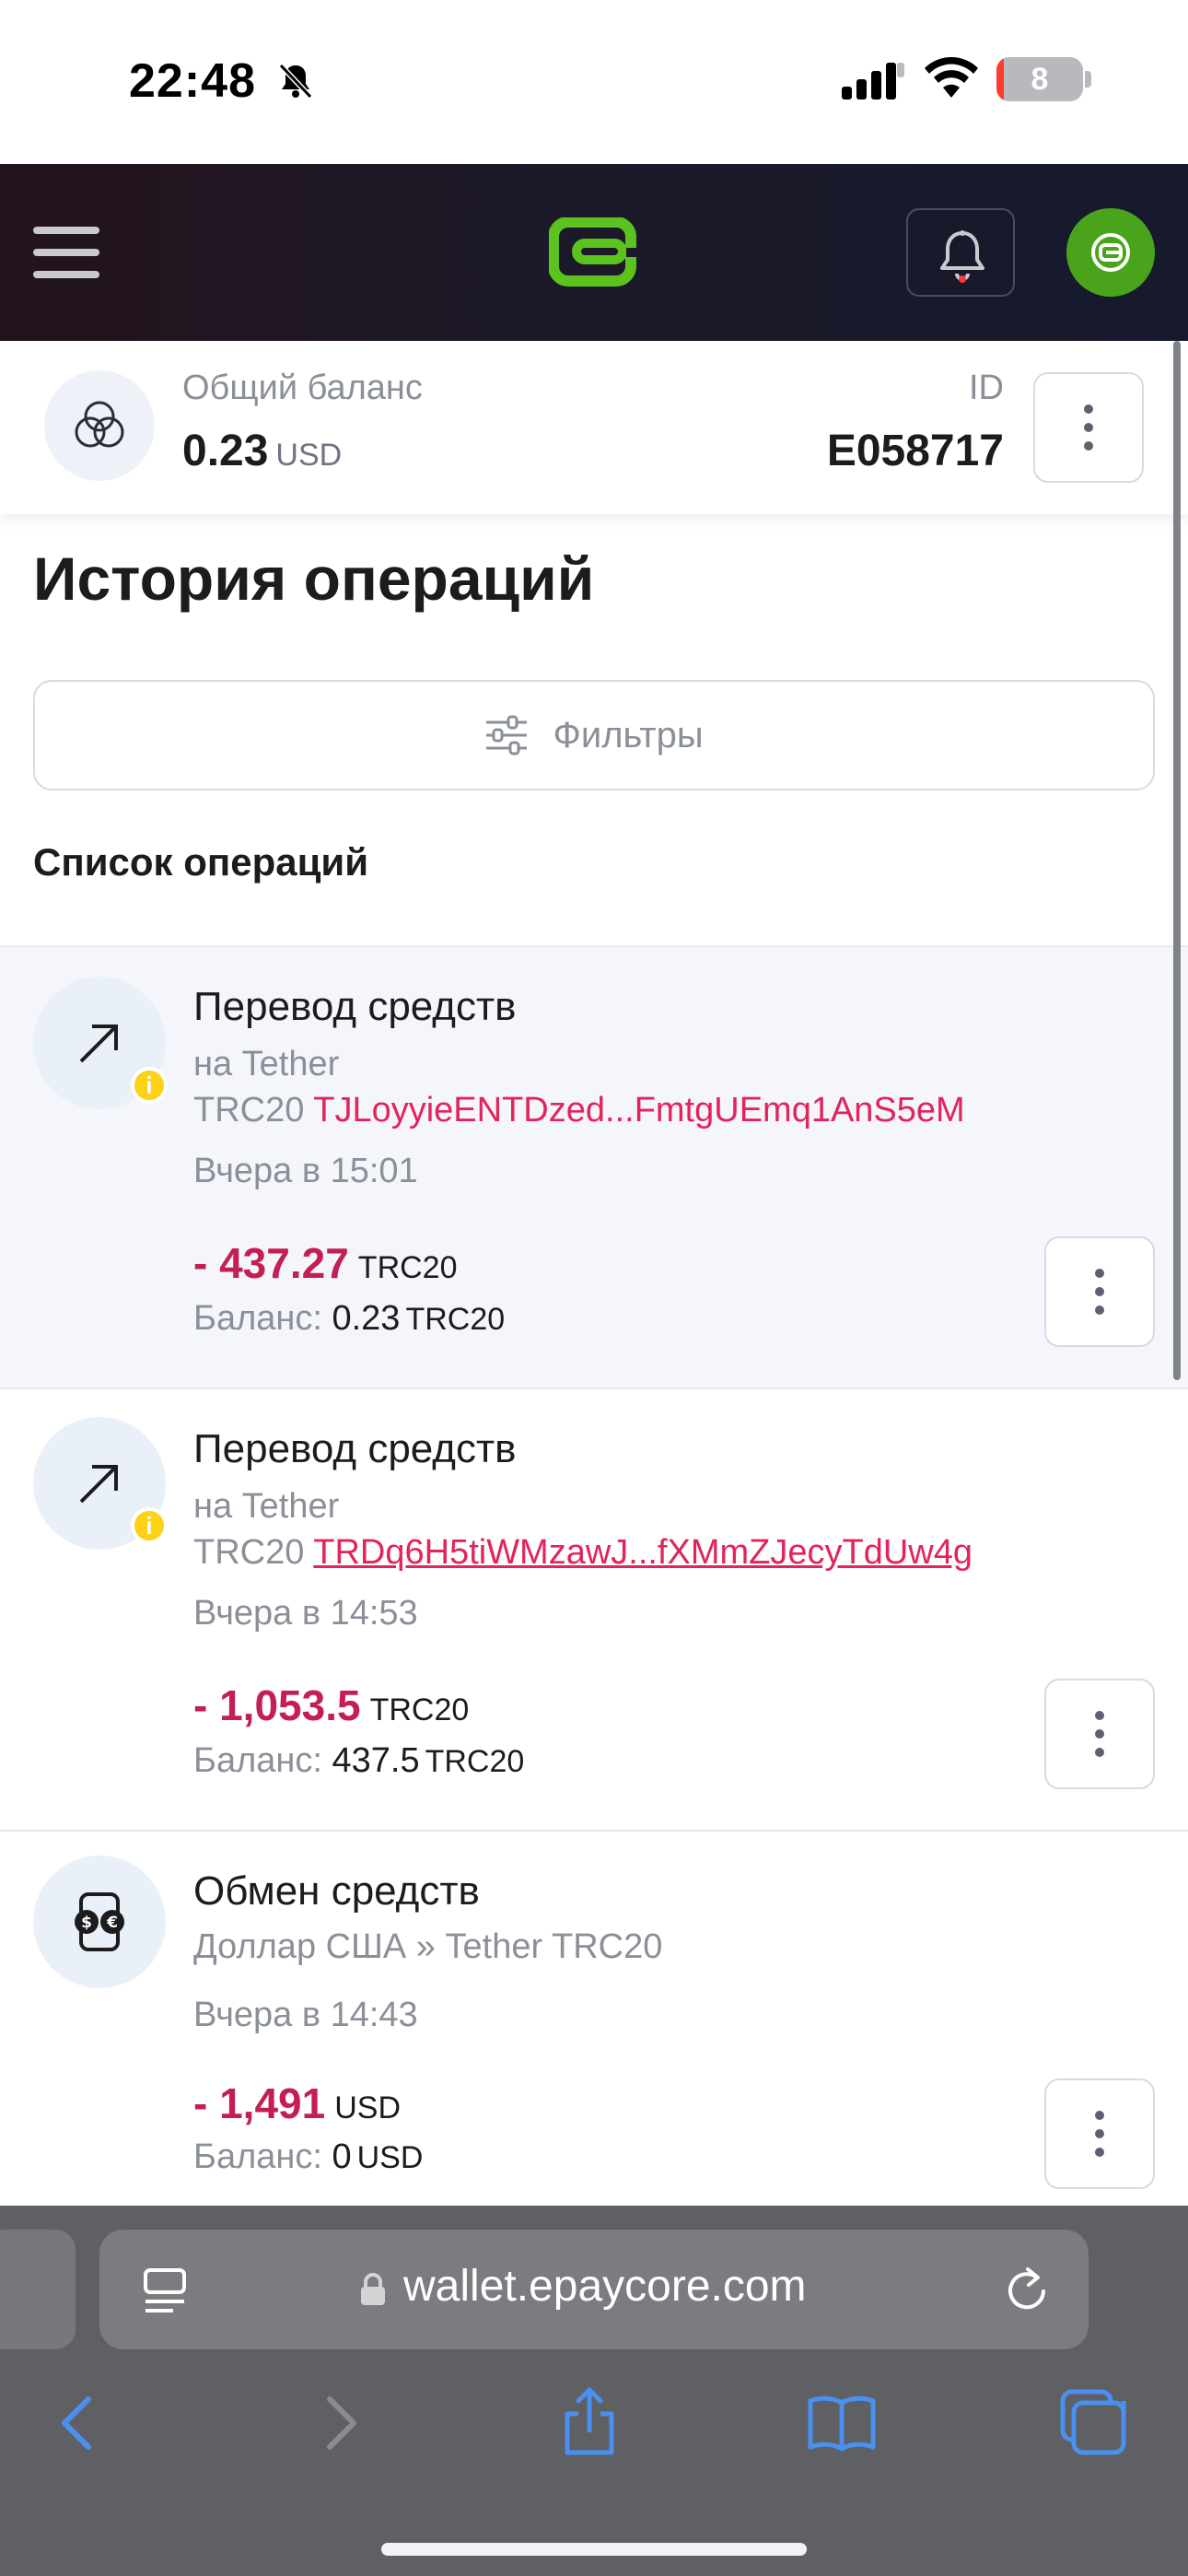  Describe the element at coordinates (225, 451) in the screenshot. I see `balance-value: 0.23` at that location.